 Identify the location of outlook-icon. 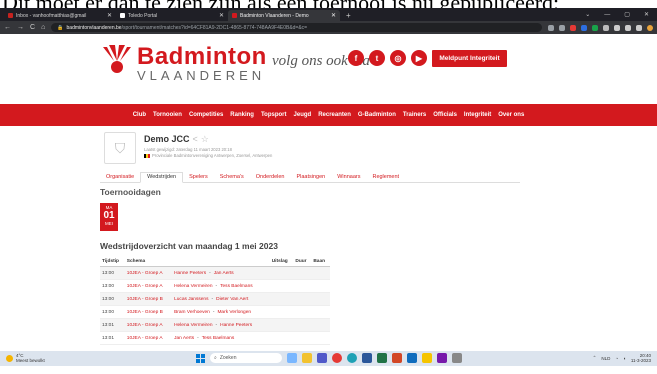
(412, 358).